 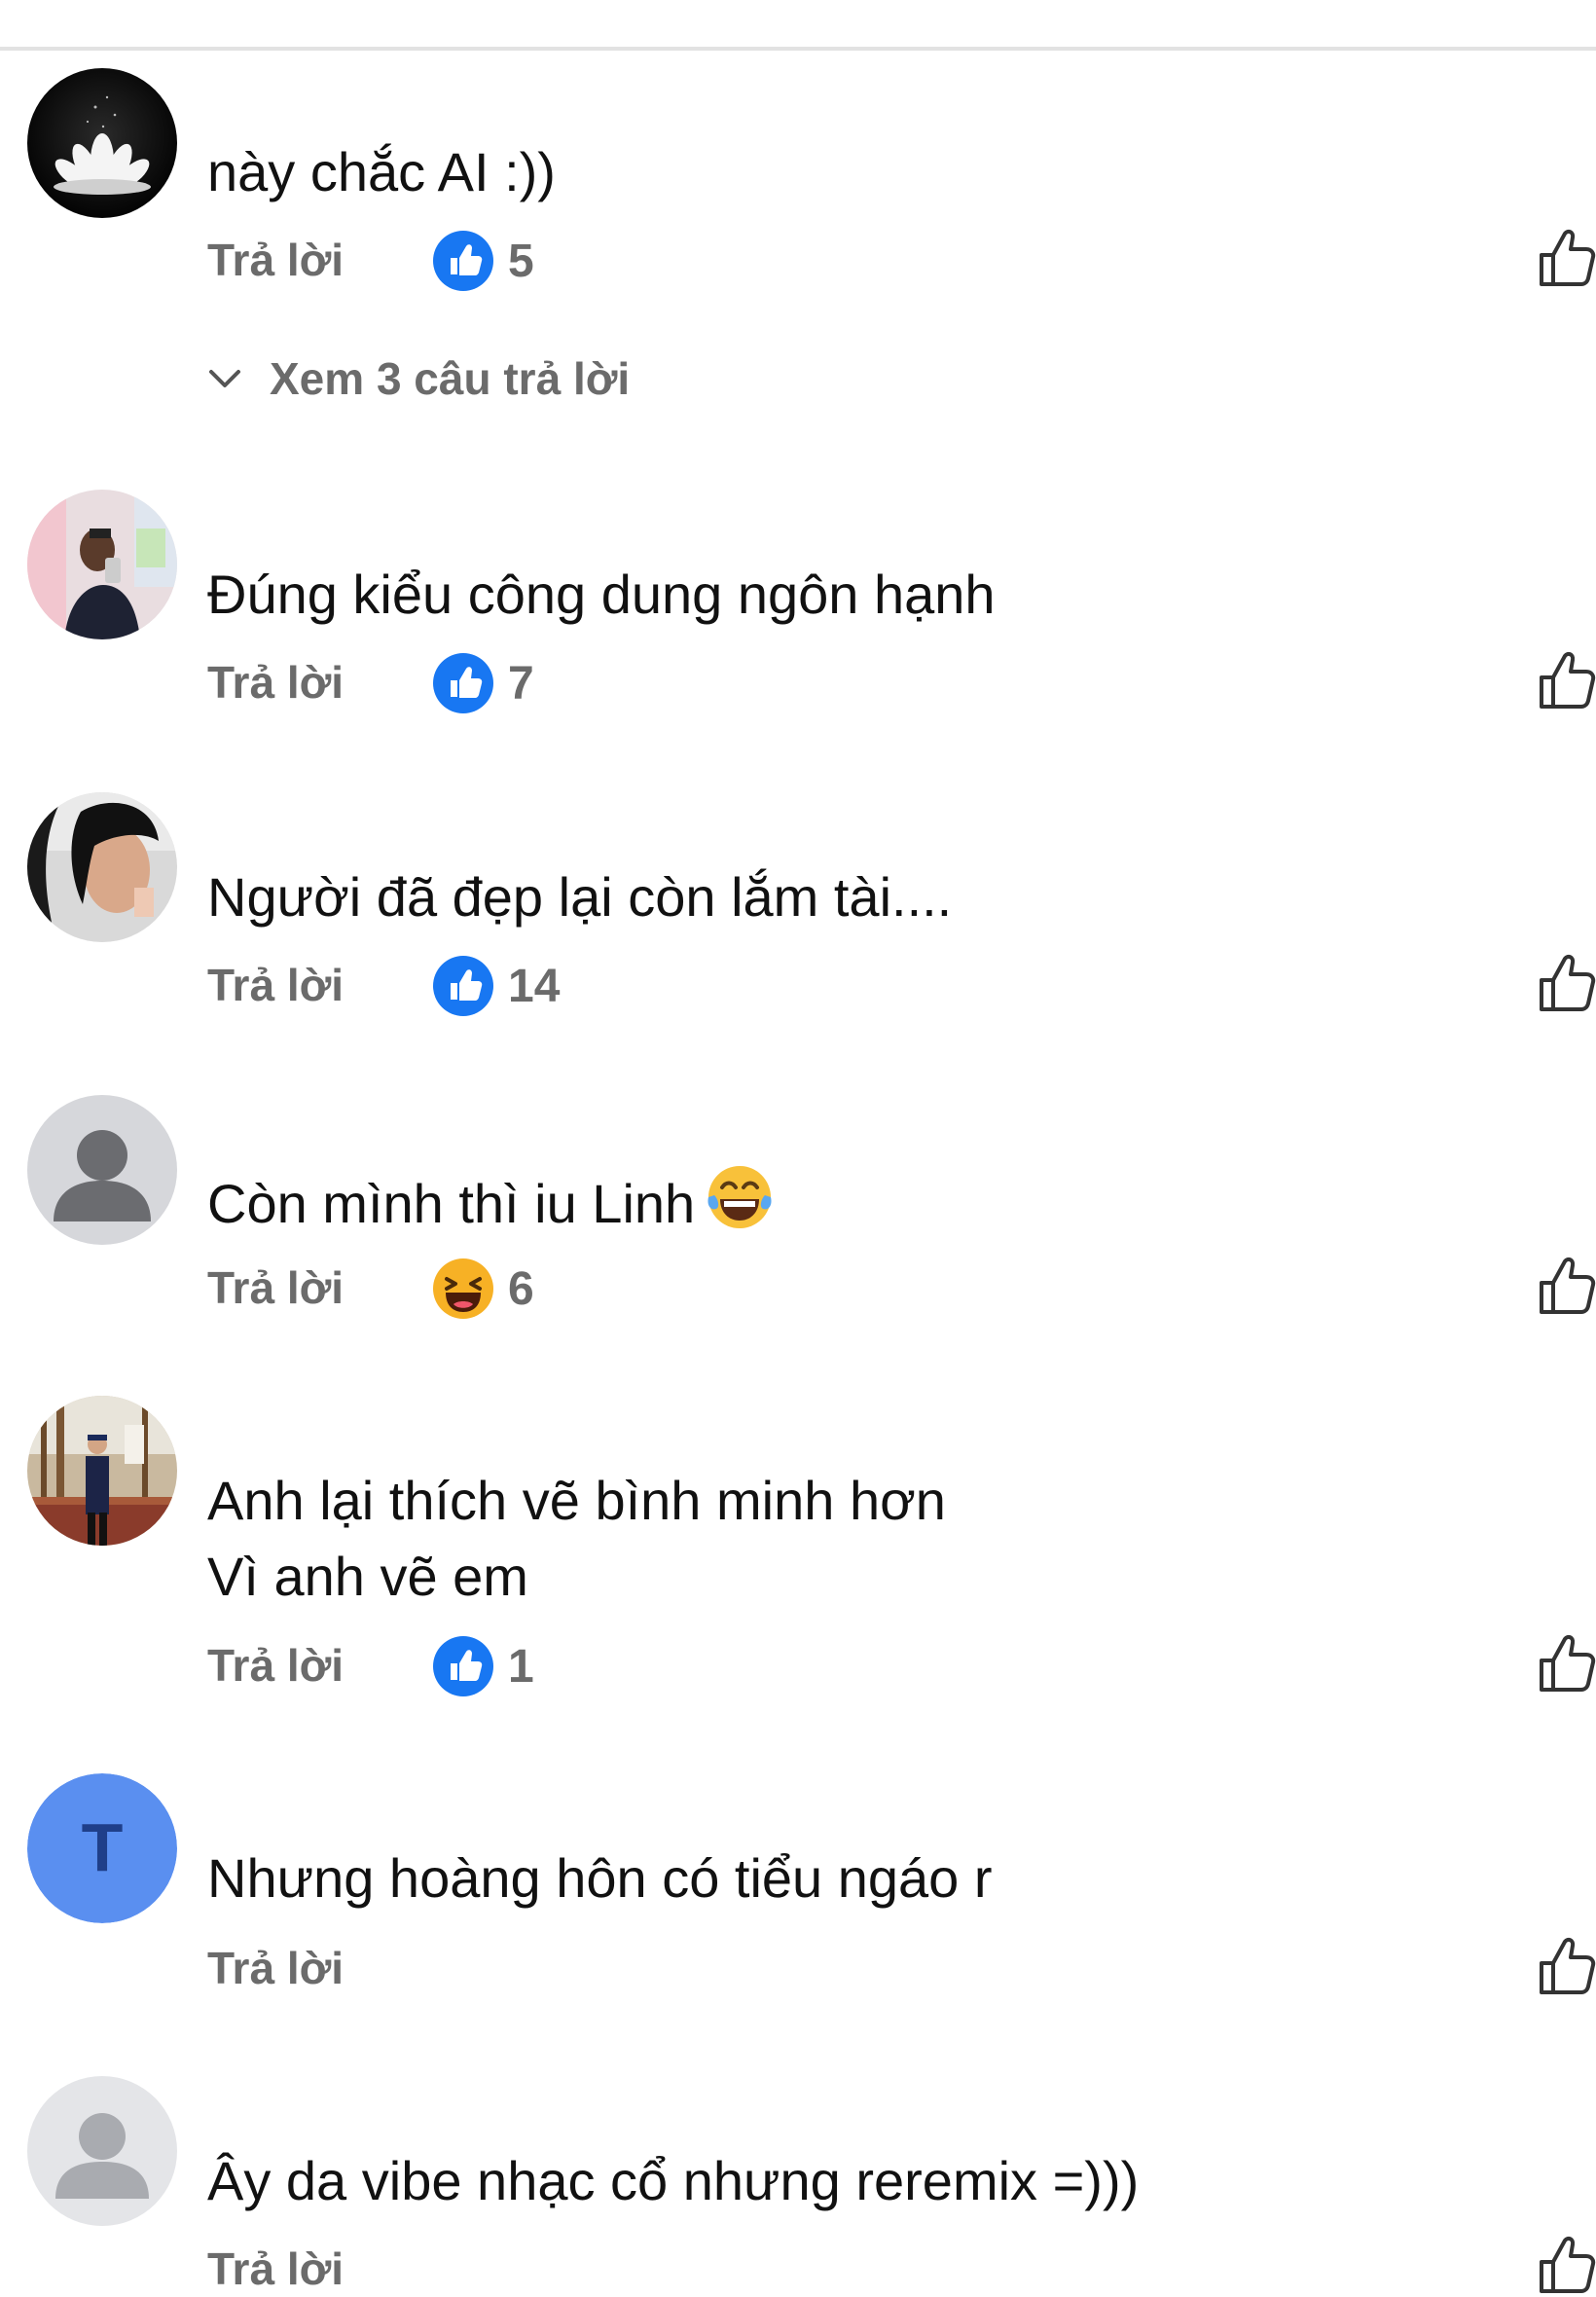 I want to click on landscape-avatar, so click(x=102, y=1471).